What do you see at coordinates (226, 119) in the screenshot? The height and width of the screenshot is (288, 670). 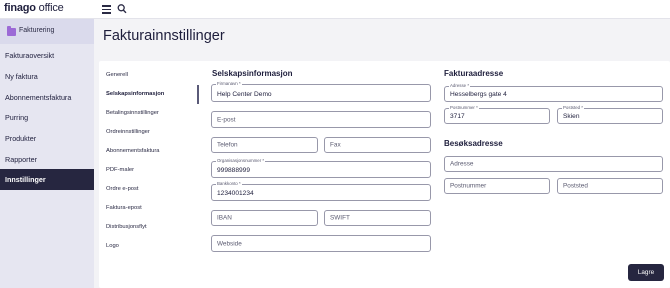 I see `email-placeholder: E-post` at bounding box center [226, 119].